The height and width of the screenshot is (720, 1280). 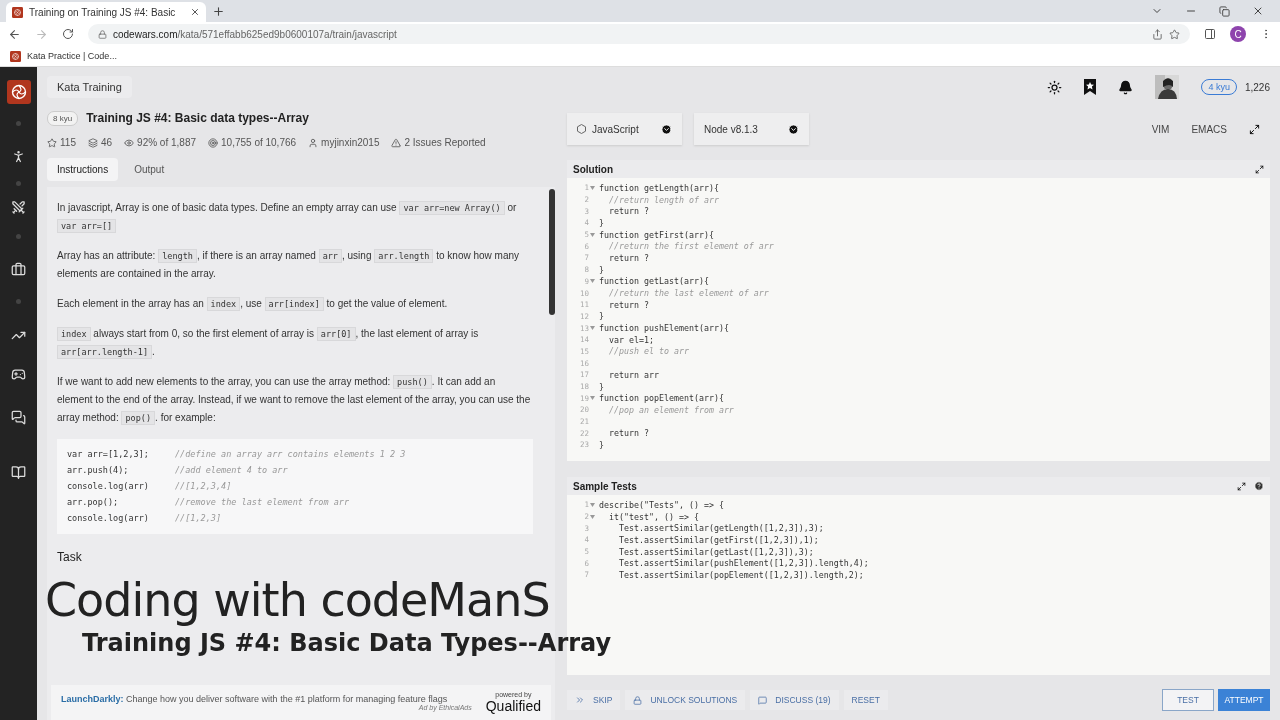 I want to click on action-button: DISCUSS (19), so click(x=794, y=700).